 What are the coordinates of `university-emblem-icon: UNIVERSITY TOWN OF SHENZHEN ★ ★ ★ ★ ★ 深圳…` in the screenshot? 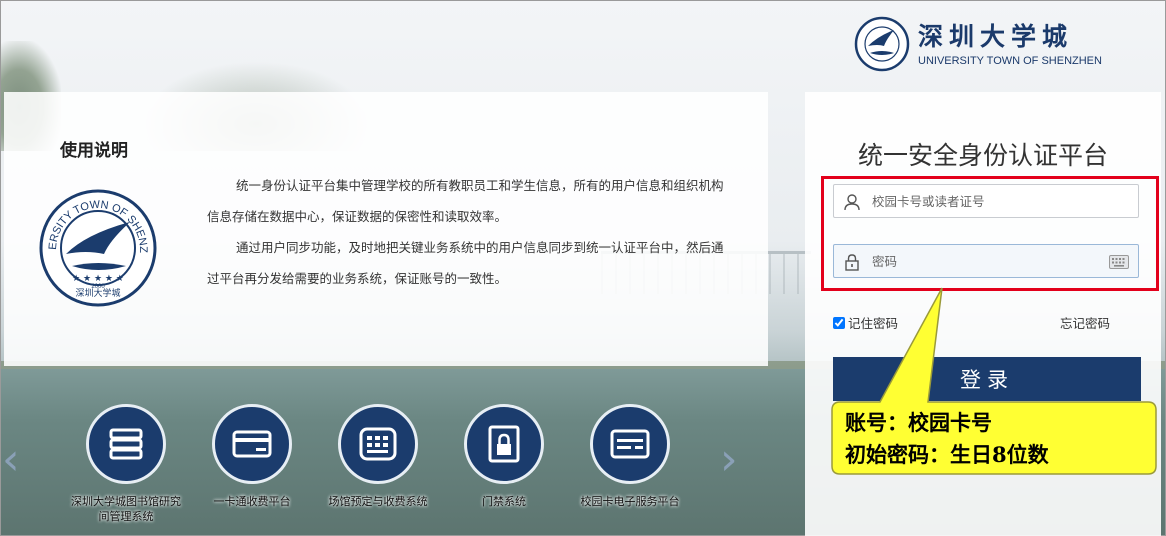 It's located at (97, 247).